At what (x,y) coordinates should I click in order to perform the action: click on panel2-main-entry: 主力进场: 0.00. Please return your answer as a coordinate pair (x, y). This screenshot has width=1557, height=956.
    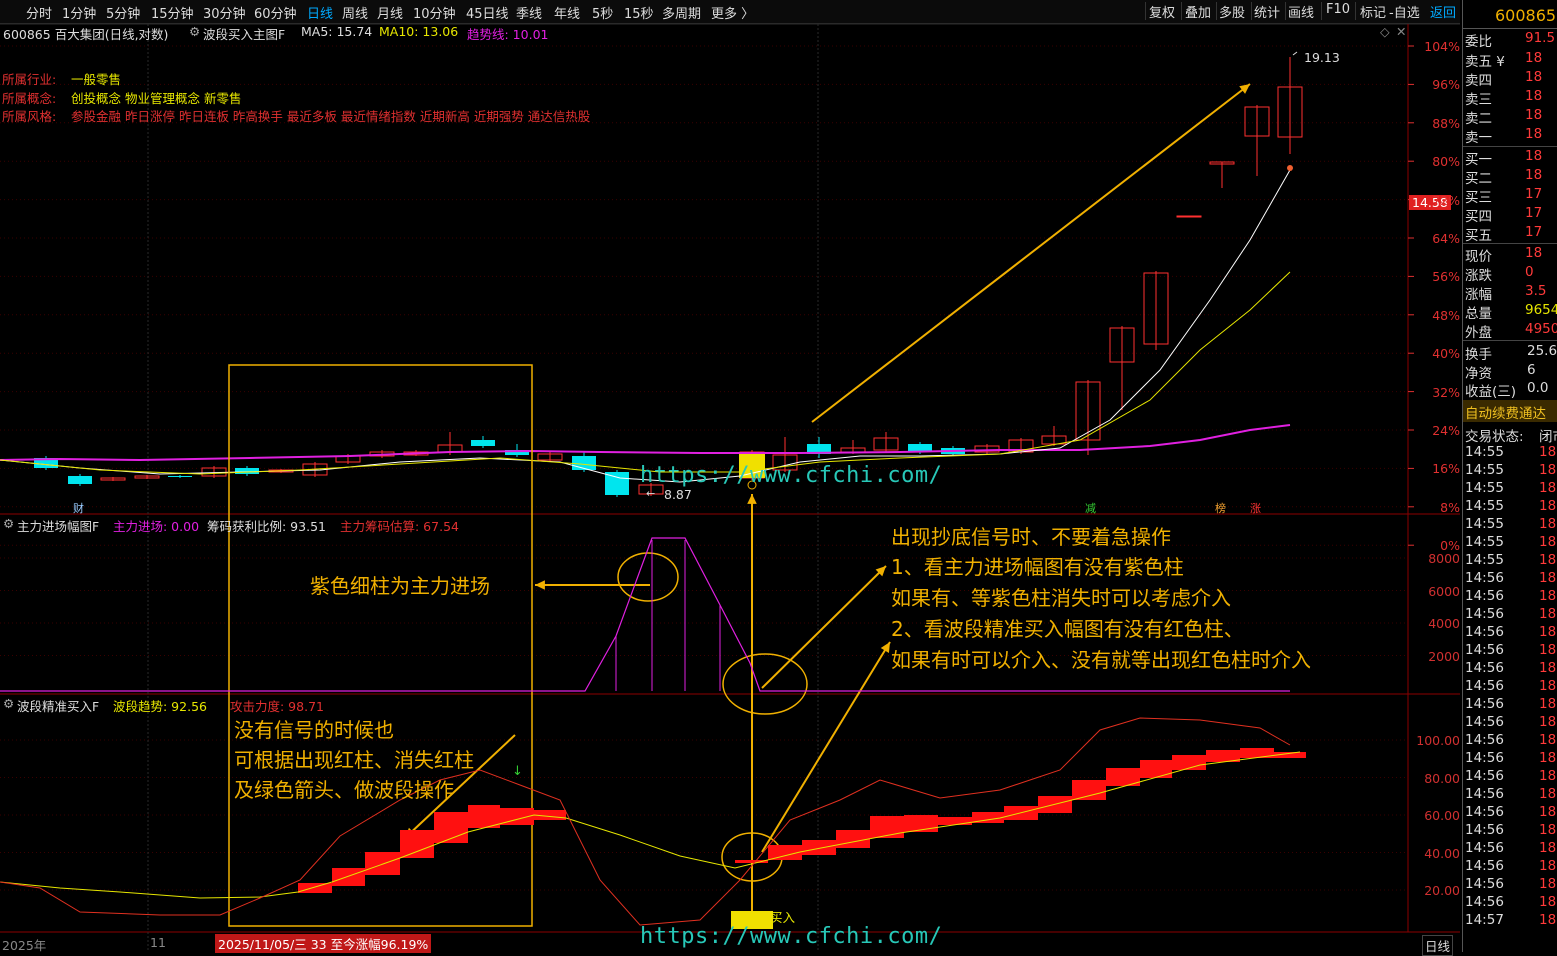
    Looking at the image, I should click on (156, 526).